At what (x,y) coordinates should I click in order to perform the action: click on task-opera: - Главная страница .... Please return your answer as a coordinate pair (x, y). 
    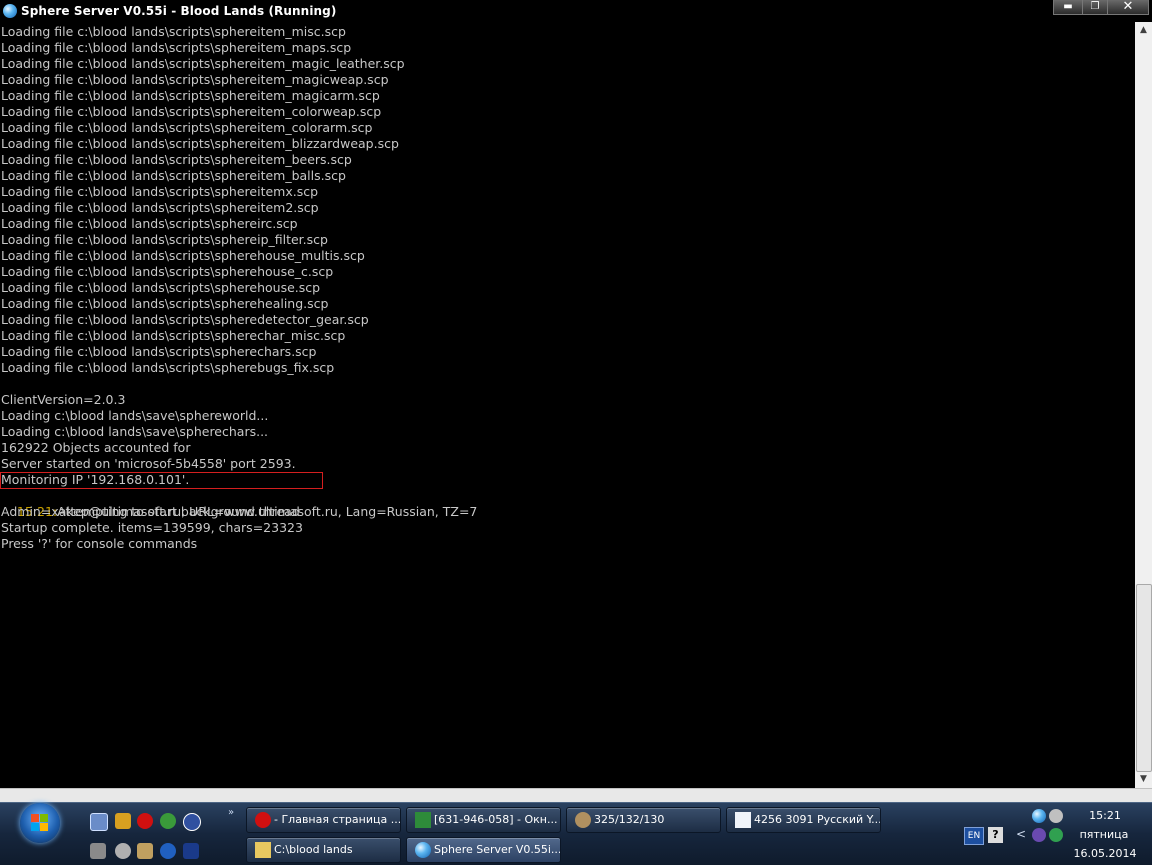
    Looking at the image, I should click on (323, 820).